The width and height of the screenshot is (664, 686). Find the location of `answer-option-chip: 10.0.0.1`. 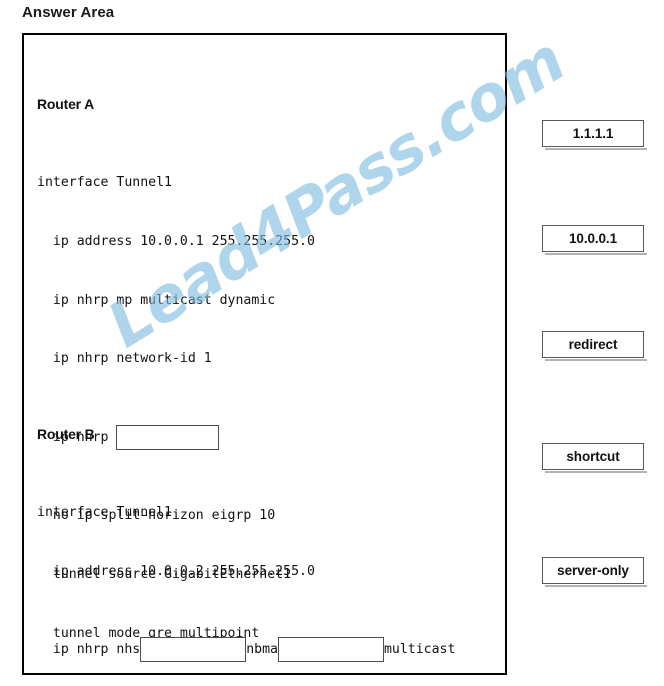

answer-option-chip: 10.0.0.1 is located at coordinates (594, 240).